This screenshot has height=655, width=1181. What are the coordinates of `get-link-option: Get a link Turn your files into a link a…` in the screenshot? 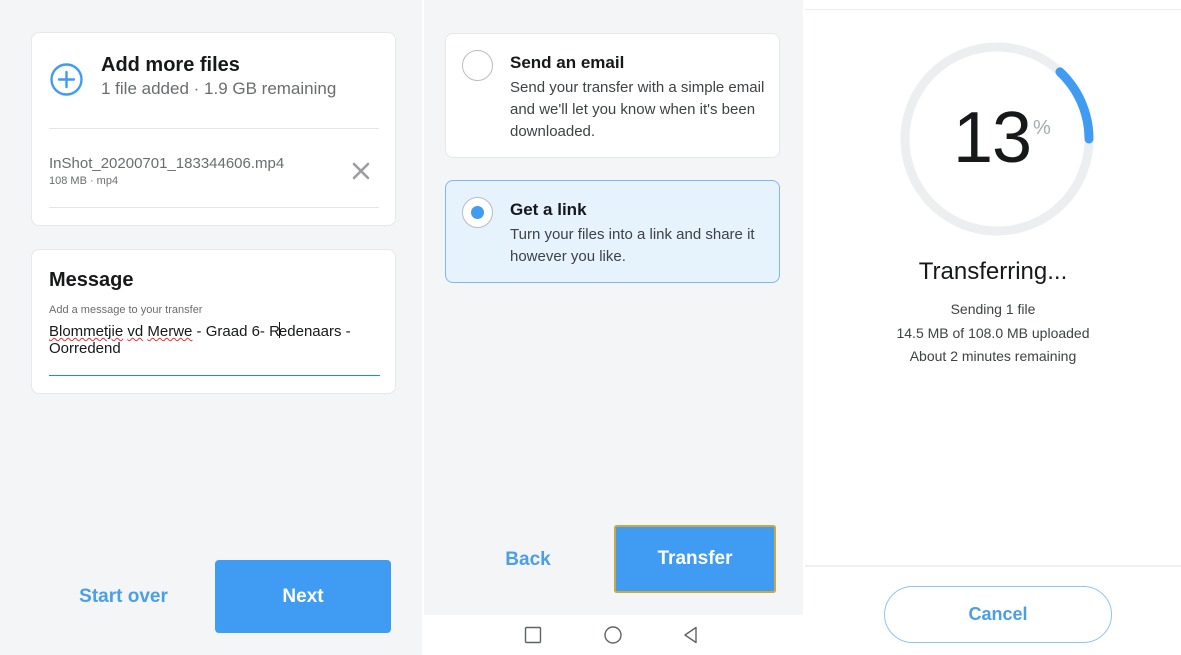 It's located at (612, 231).